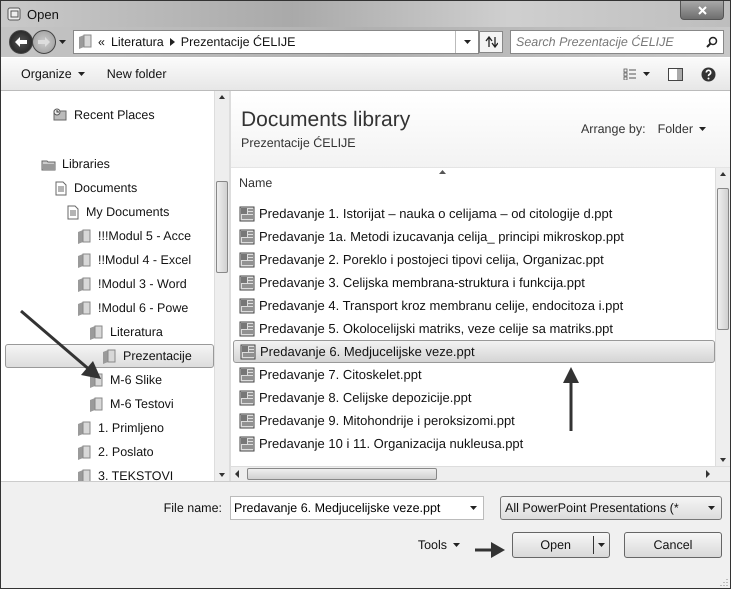 Image resolution: width=731 pixels, height=589 pixels. What do you see at coordinates (299, 143) in the screenshot?
I see `library-subtitle: Prezentacije ĆELIJE` at bounding box center [299, 143].